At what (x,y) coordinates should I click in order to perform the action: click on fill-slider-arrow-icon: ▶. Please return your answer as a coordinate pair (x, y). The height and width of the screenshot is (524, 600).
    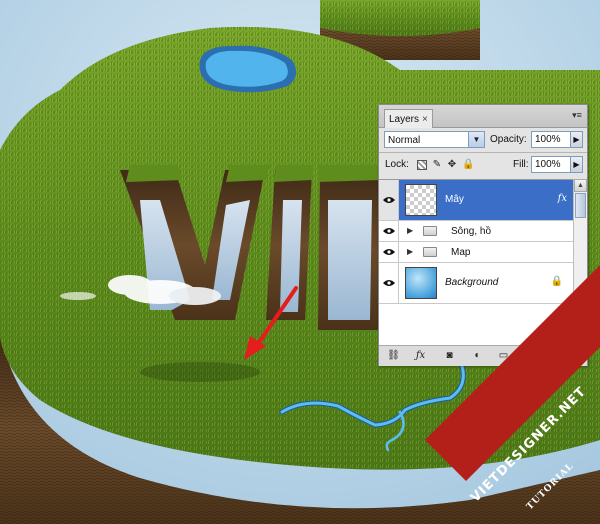
    Looking at the image, I should click on (576, 164).